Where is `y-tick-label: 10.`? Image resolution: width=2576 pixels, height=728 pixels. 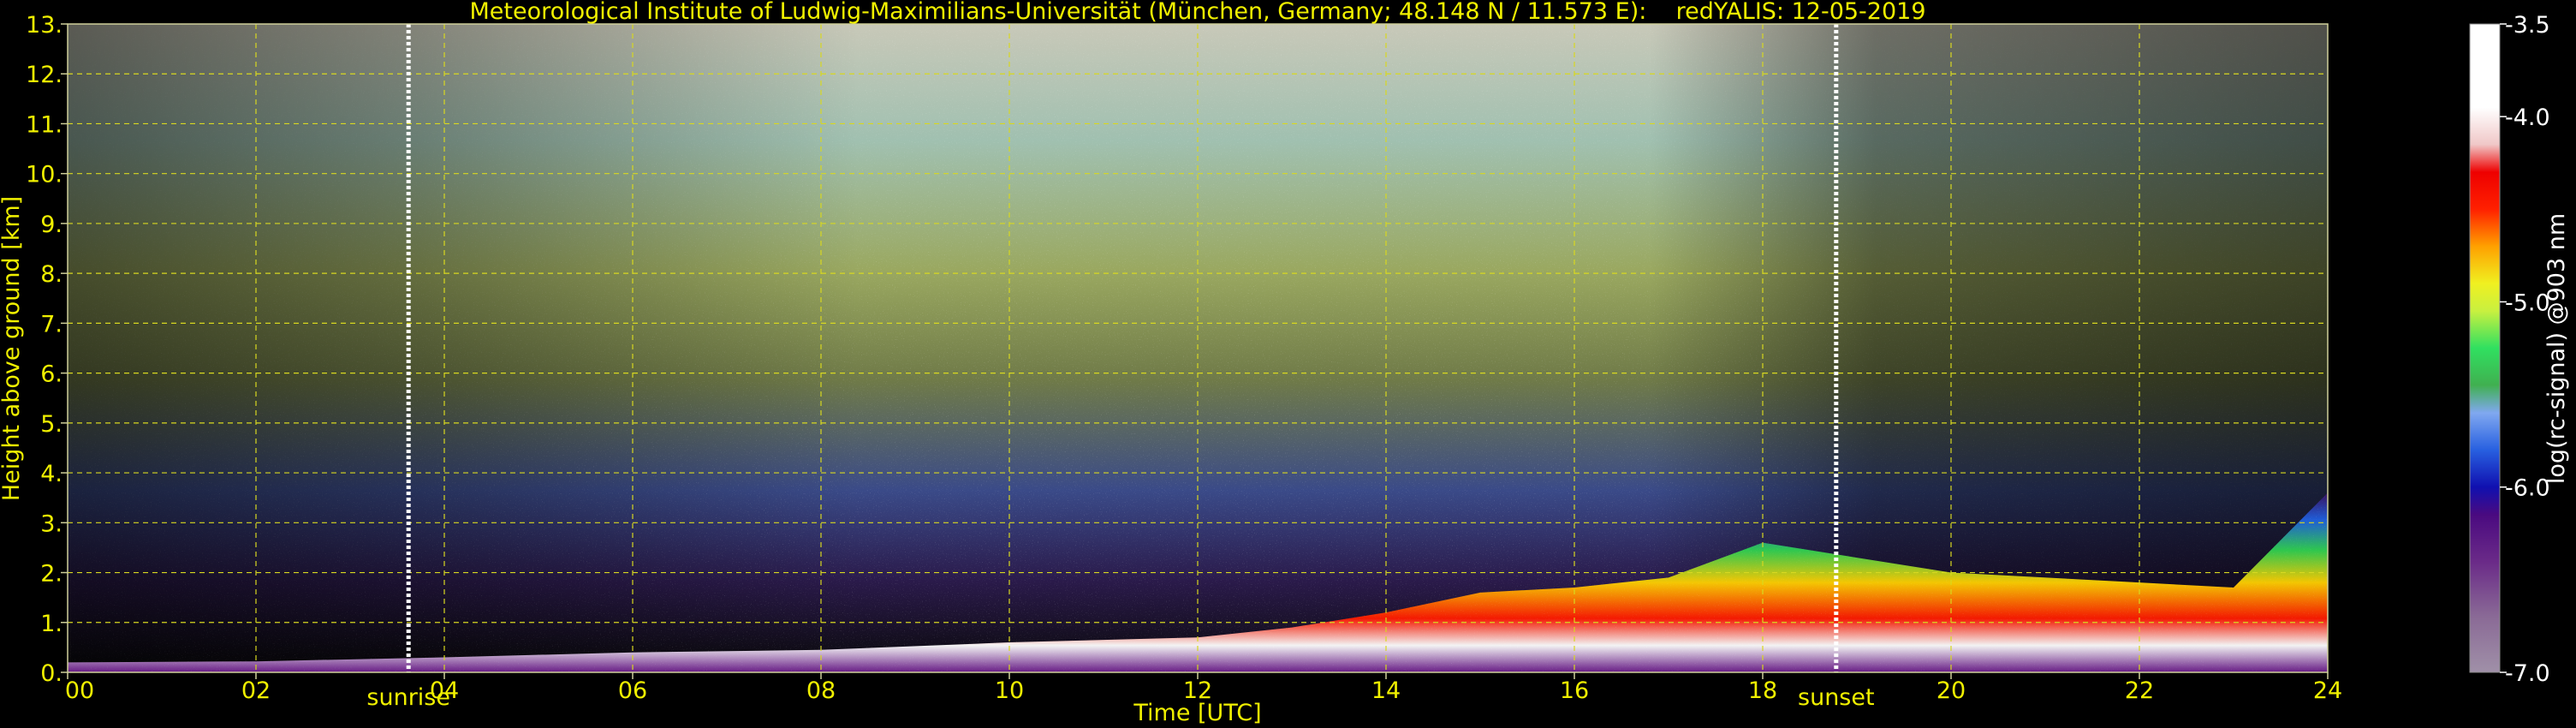
y-tick-label: 10. is located at coordinates (44, 175).